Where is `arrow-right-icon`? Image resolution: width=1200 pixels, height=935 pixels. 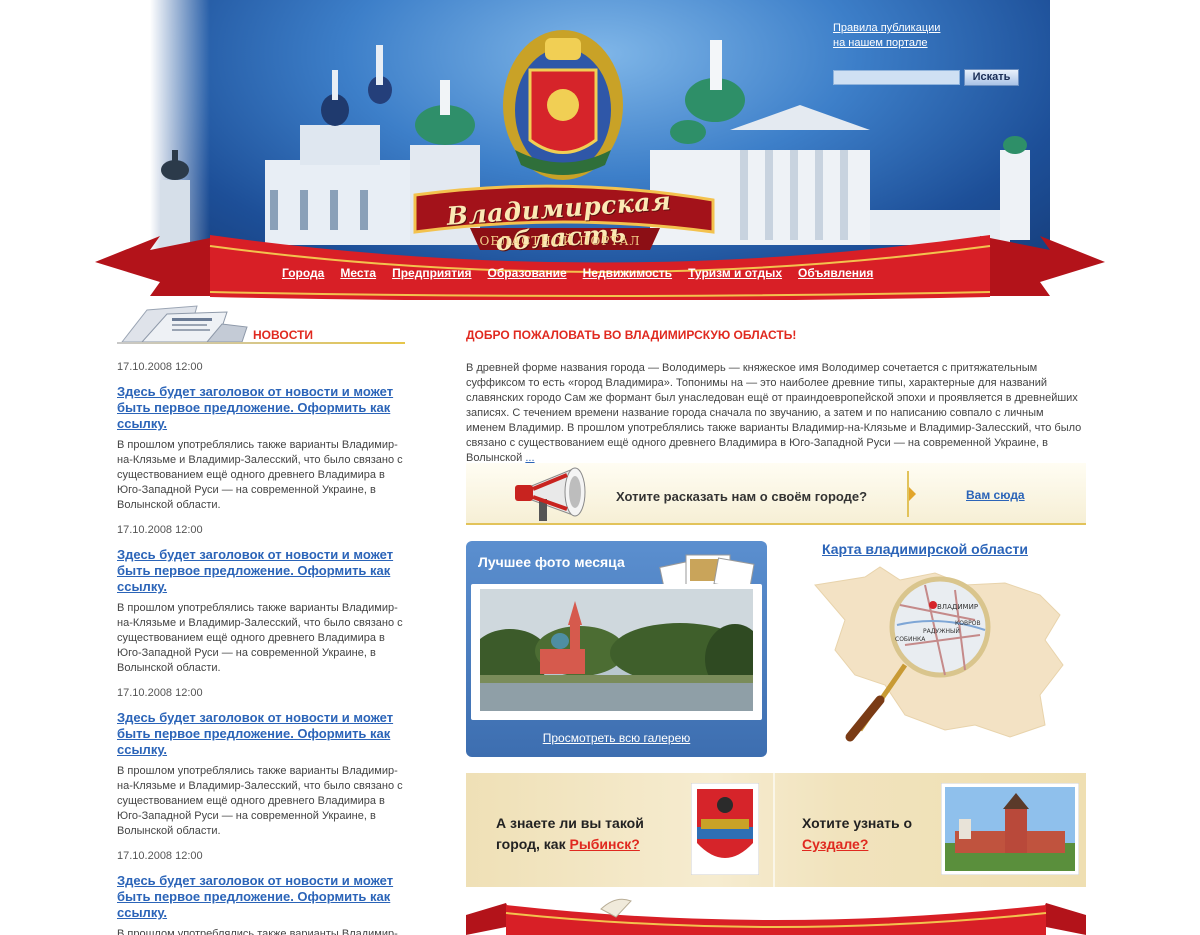
arrow-right-icon is located at coordinates (912, 494).